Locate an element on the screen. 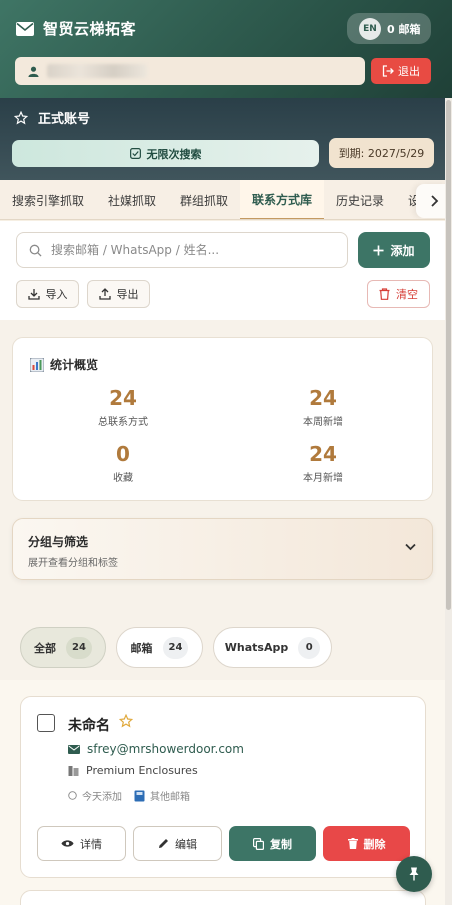  unlimited-search-label: 无限次搜索 is located at coordinates (174, 154).